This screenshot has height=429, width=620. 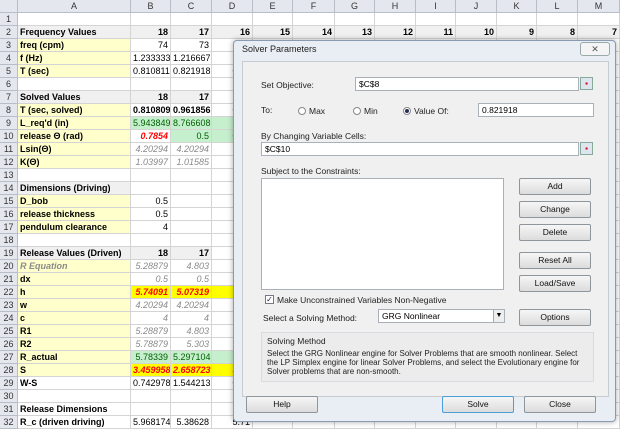 What do you see at coordinates (9, 344) in the screenshot?
I see `row-header: 26` at bounding box center [9, 344].